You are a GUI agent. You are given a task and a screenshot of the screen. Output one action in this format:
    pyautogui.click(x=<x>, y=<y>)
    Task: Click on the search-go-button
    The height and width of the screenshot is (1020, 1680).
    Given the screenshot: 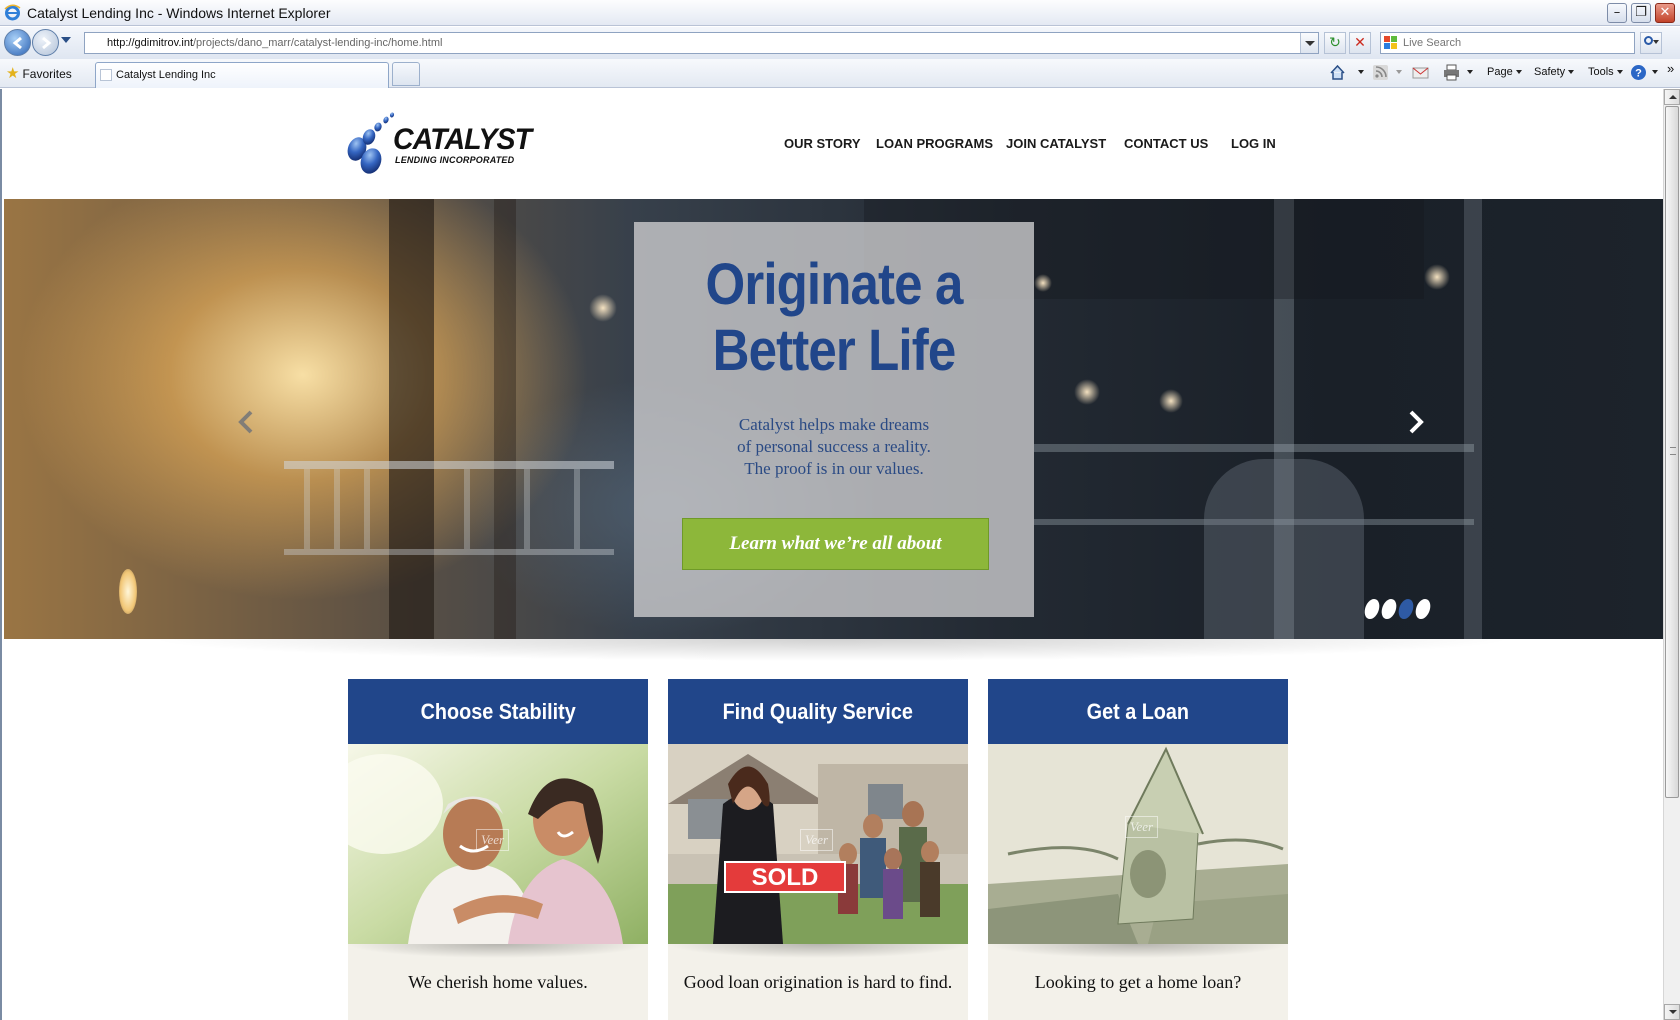 What is the action you would take?
    pyautogui.click(x=1651, y=43)
    